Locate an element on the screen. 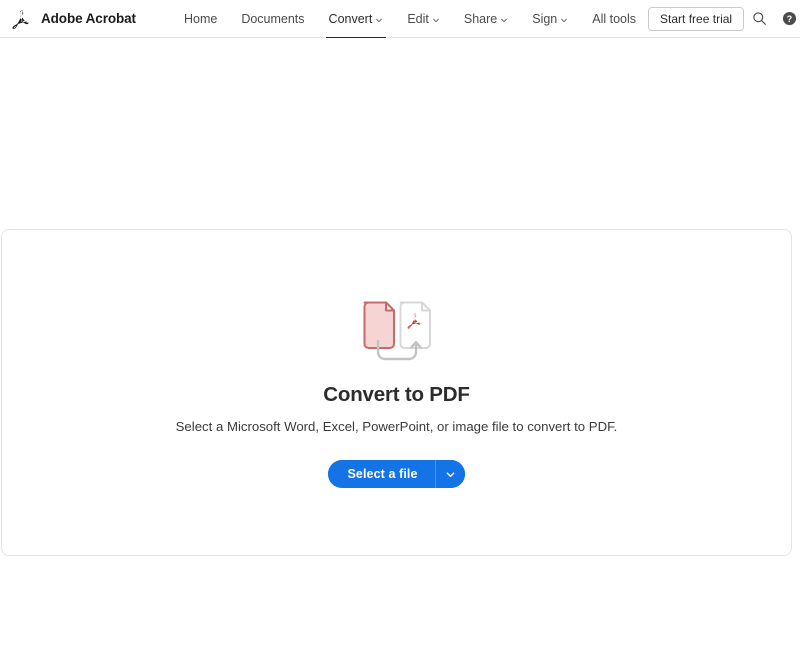 The image size is (800, 667). page-title: Convert to PDF is located at coordinates (396, 394).